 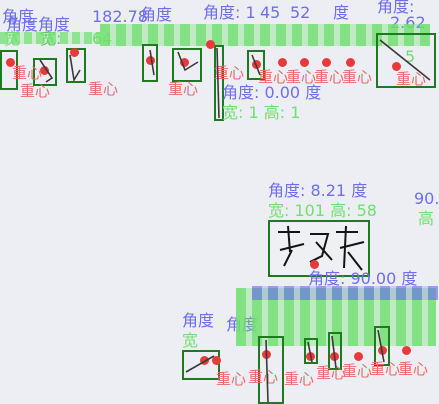 What do you see at coordinates (285, 366) in the screenshot?
I see `ink-strokes-bottom` at bounding box center [285, 366].